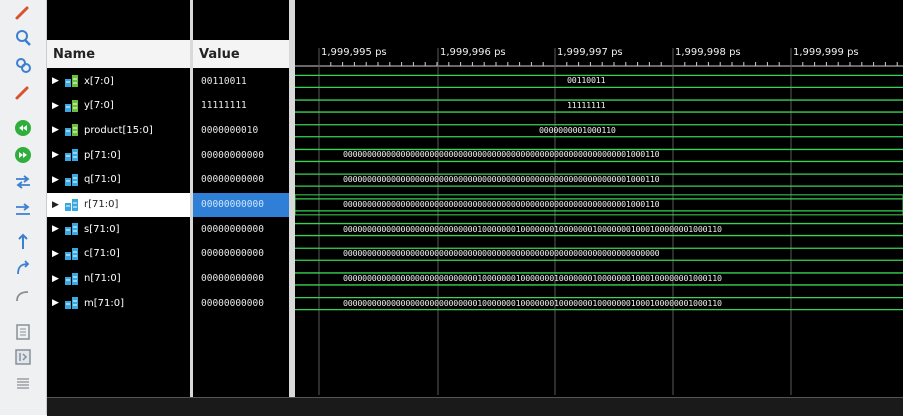 The height and width of the screenshot is (416, 903). What do you see at coordinates (102, 279) in the screenshot?
I see `signal-name: n[71:0]` at bounding box center [102, 279].